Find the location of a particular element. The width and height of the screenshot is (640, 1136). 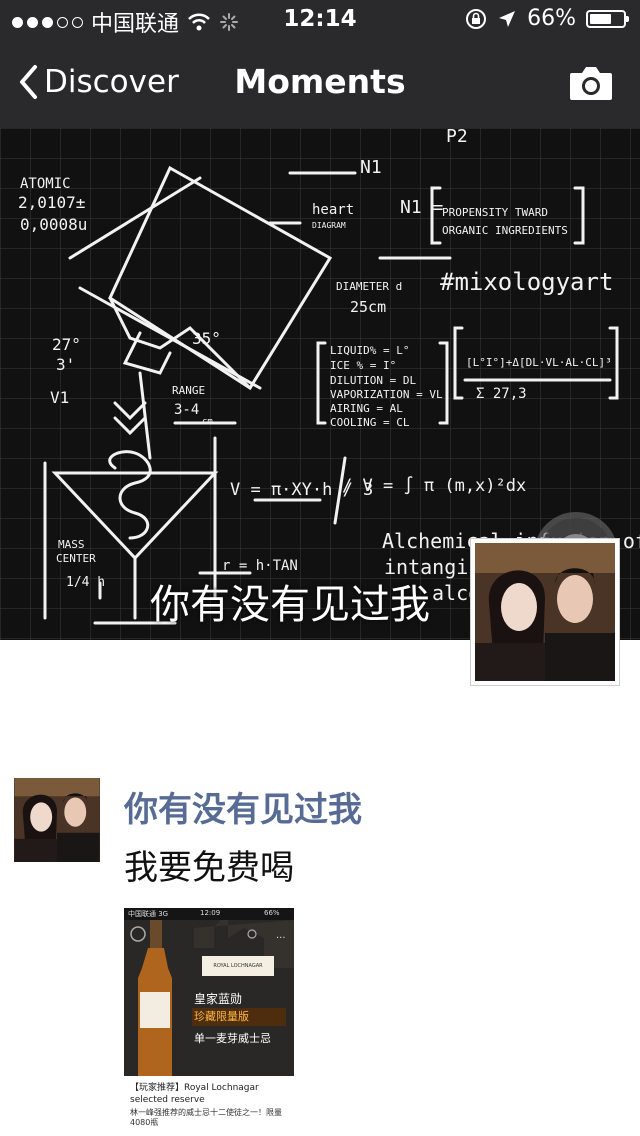

status-right: 66% is located at coordinates (547, 18).